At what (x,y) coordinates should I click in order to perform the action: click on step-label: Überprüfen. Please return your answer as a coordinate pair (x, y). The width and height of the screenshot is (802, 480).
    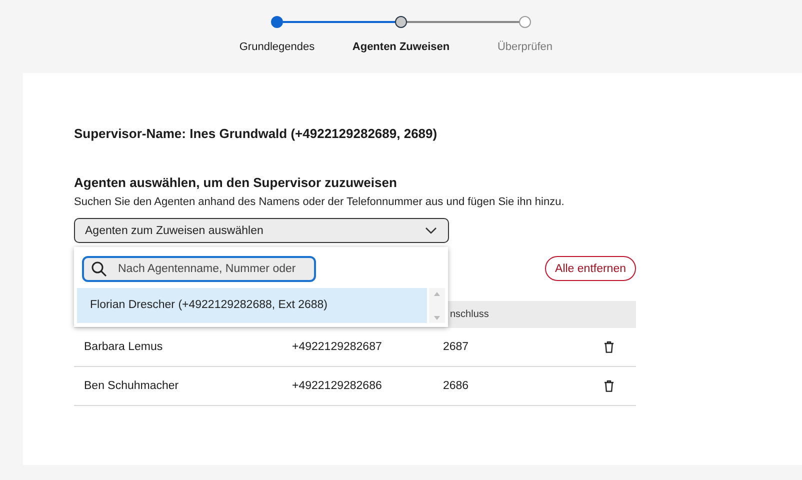
    Looking at the image, I should click on (525, 47).